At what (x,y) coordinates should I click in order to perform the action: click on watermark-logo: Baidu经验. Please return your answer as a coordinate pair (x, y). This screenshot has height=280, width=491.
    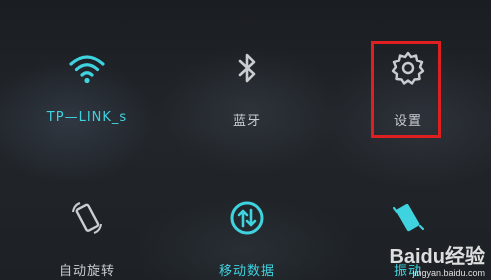
    Looking at the image, I should click on (437, 257).